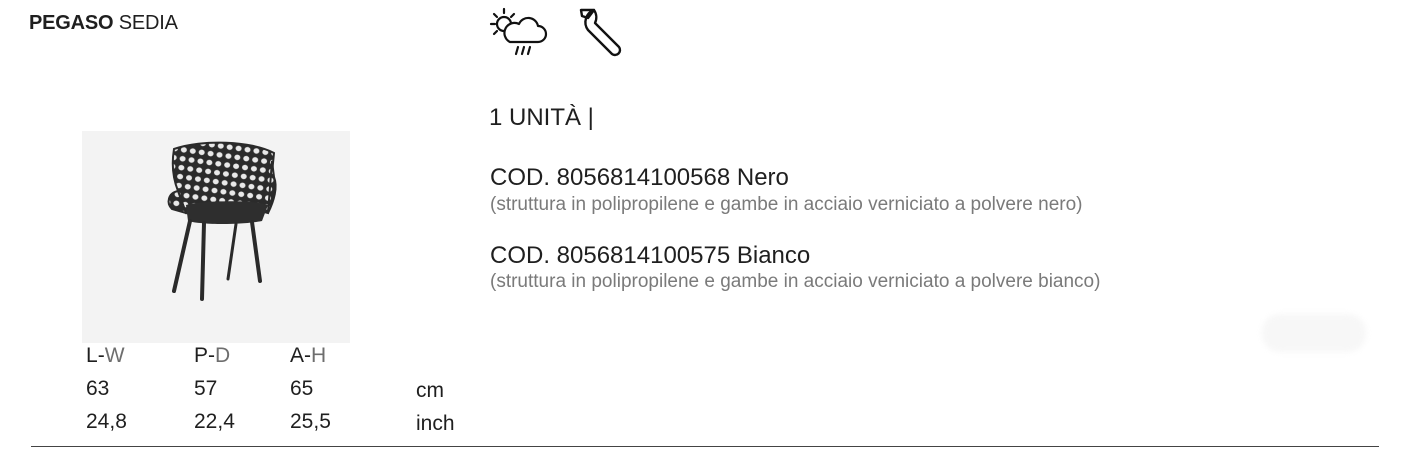 The height and width of the screenshot is (454, 1406). I want to click on divider, so click(705, 446).